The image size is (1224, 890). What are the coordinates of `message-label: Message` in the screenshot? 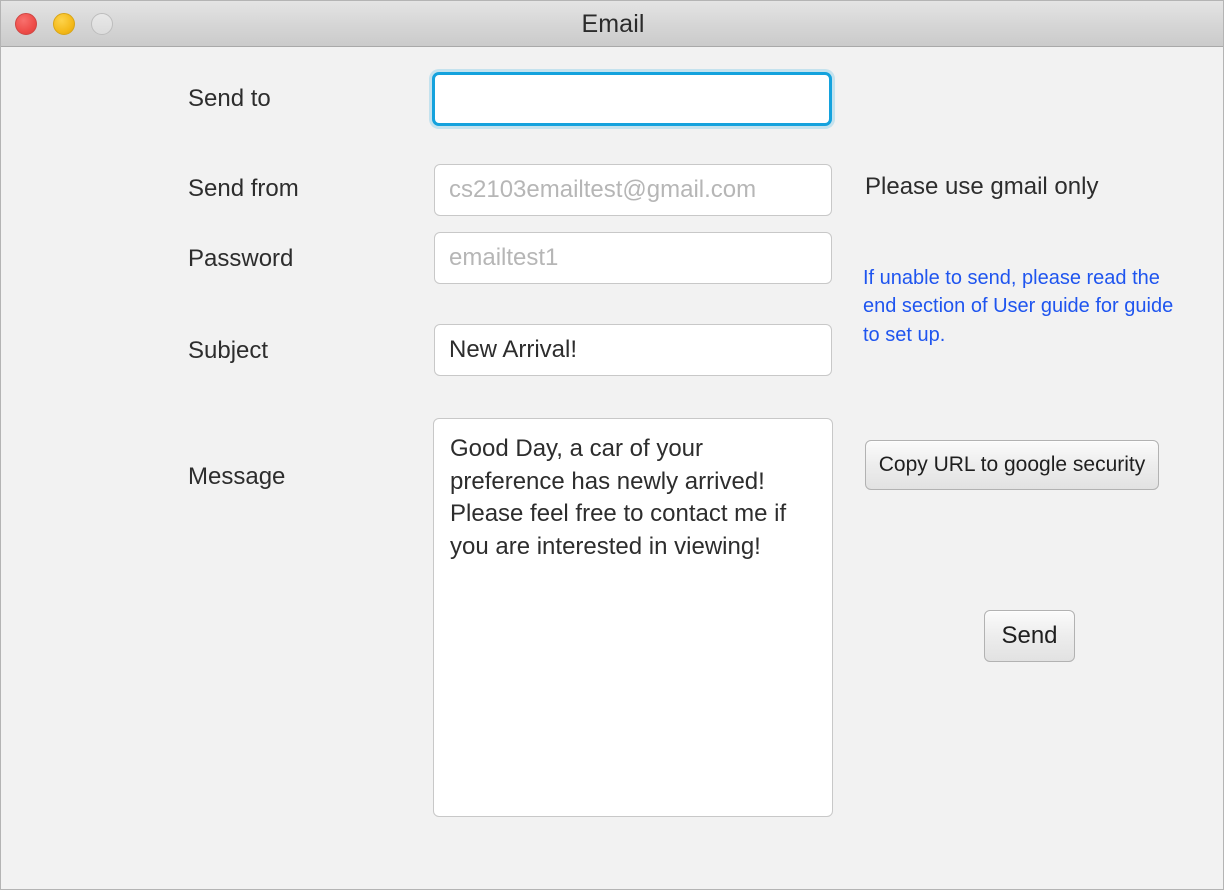 It's located at (237, 476).